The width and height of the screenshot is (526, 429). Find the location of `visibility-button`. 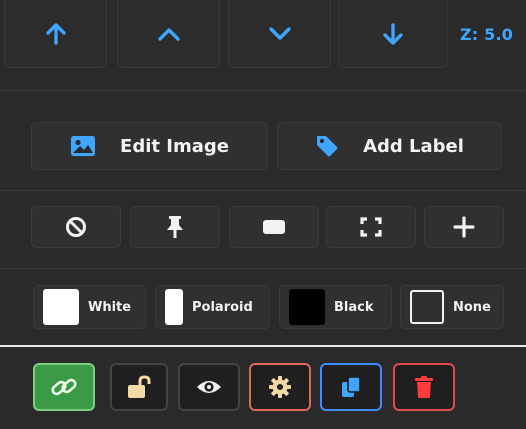

visibility-button is located at coordinates (209, 387).